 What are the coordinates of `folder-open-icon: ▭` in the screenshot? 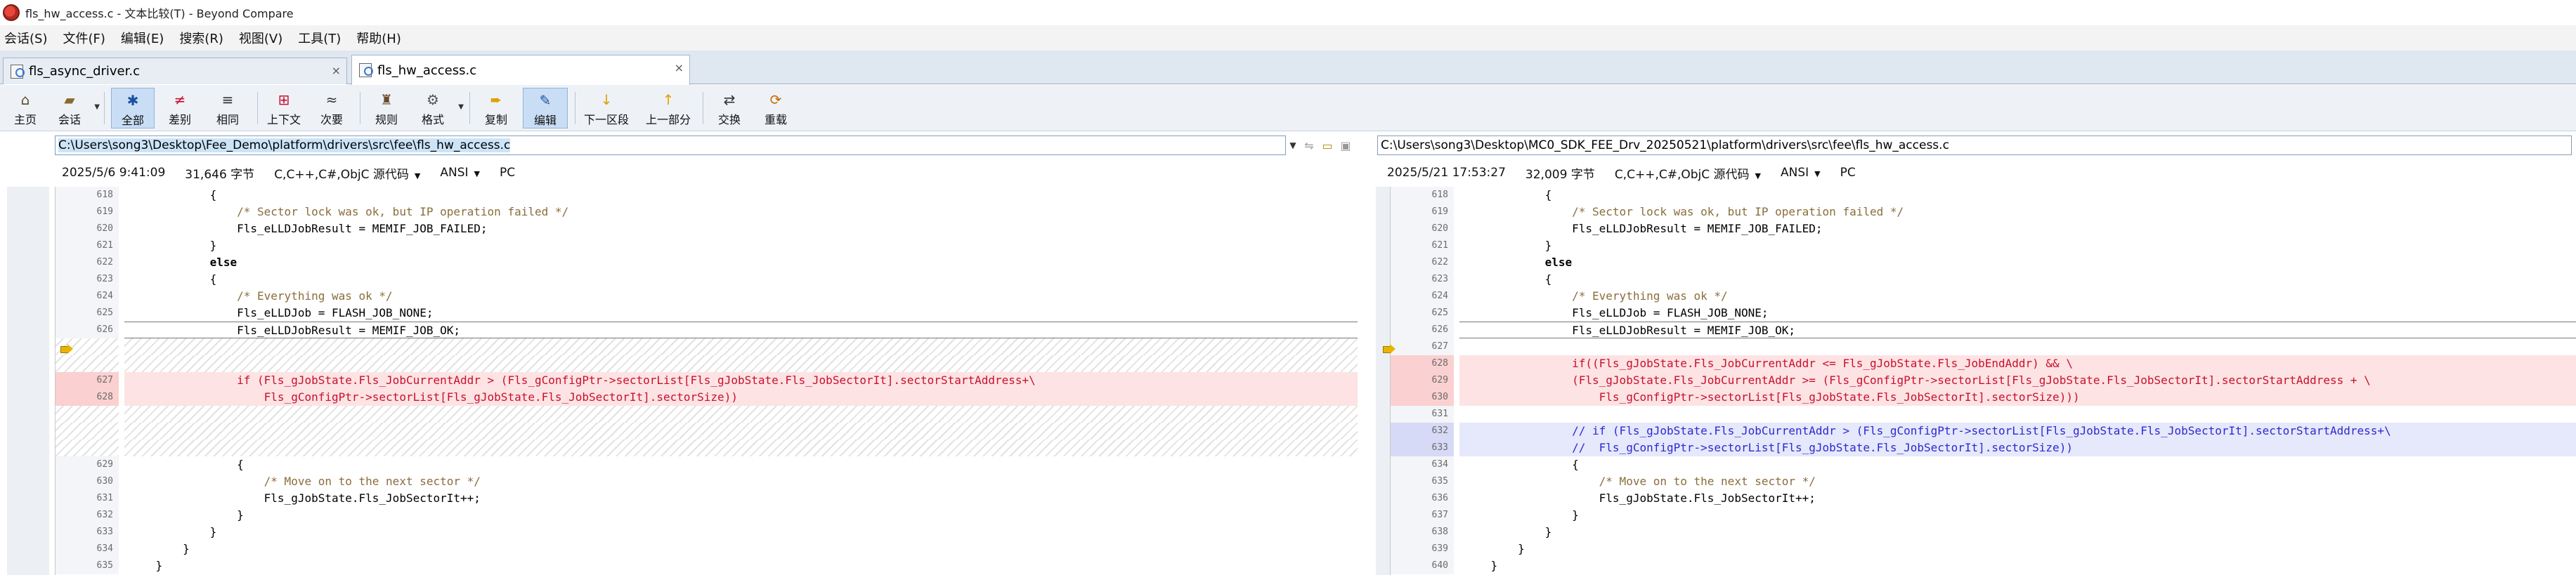 It's located at (1327, 145).